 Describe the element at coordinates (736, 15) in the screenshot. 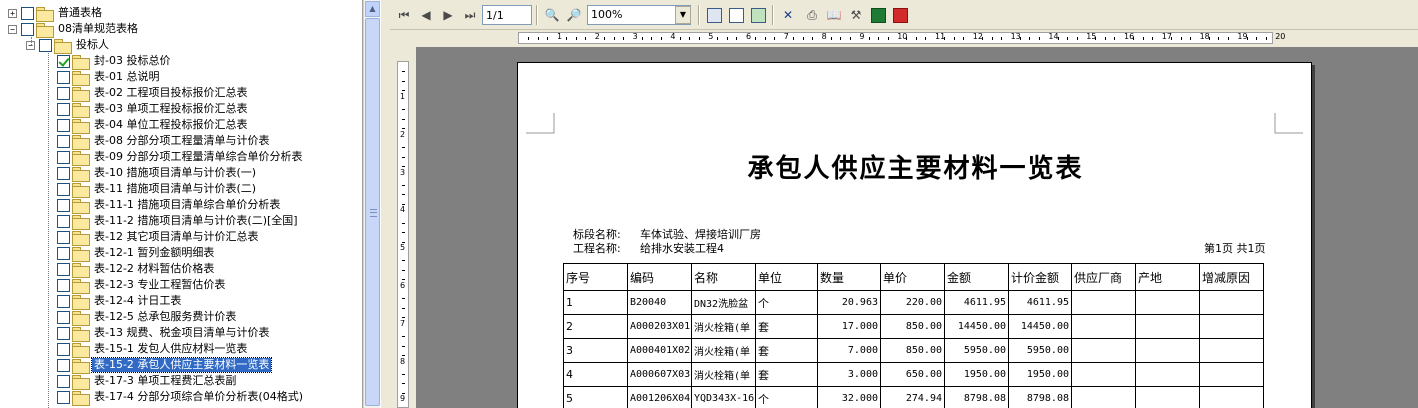

I see `page-setup-icon` at that location.